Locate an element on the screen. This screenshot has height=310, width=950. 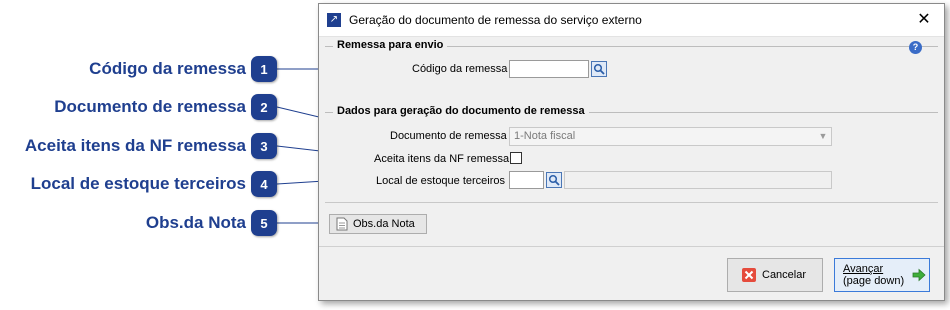
codigo-search-button is located at coordinates (599, 69).